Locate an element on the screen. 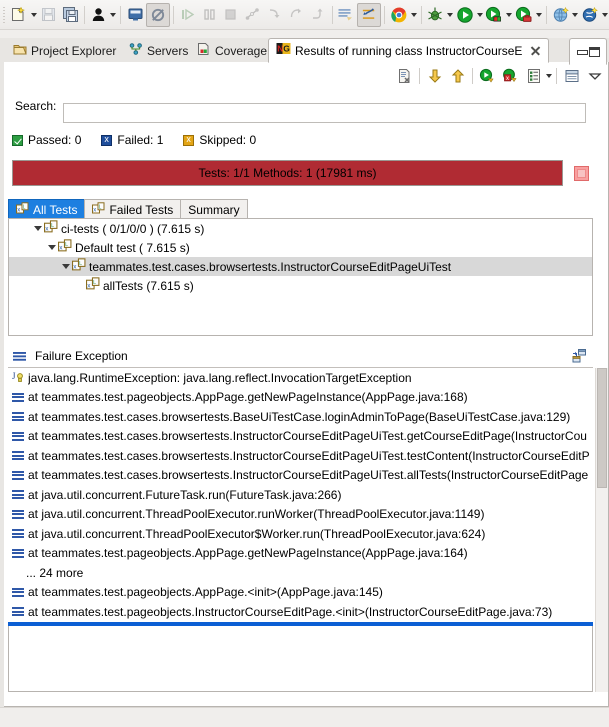 The height and width of the screenshot is (727, 609). user-icon is located at coordinates (99, 15).